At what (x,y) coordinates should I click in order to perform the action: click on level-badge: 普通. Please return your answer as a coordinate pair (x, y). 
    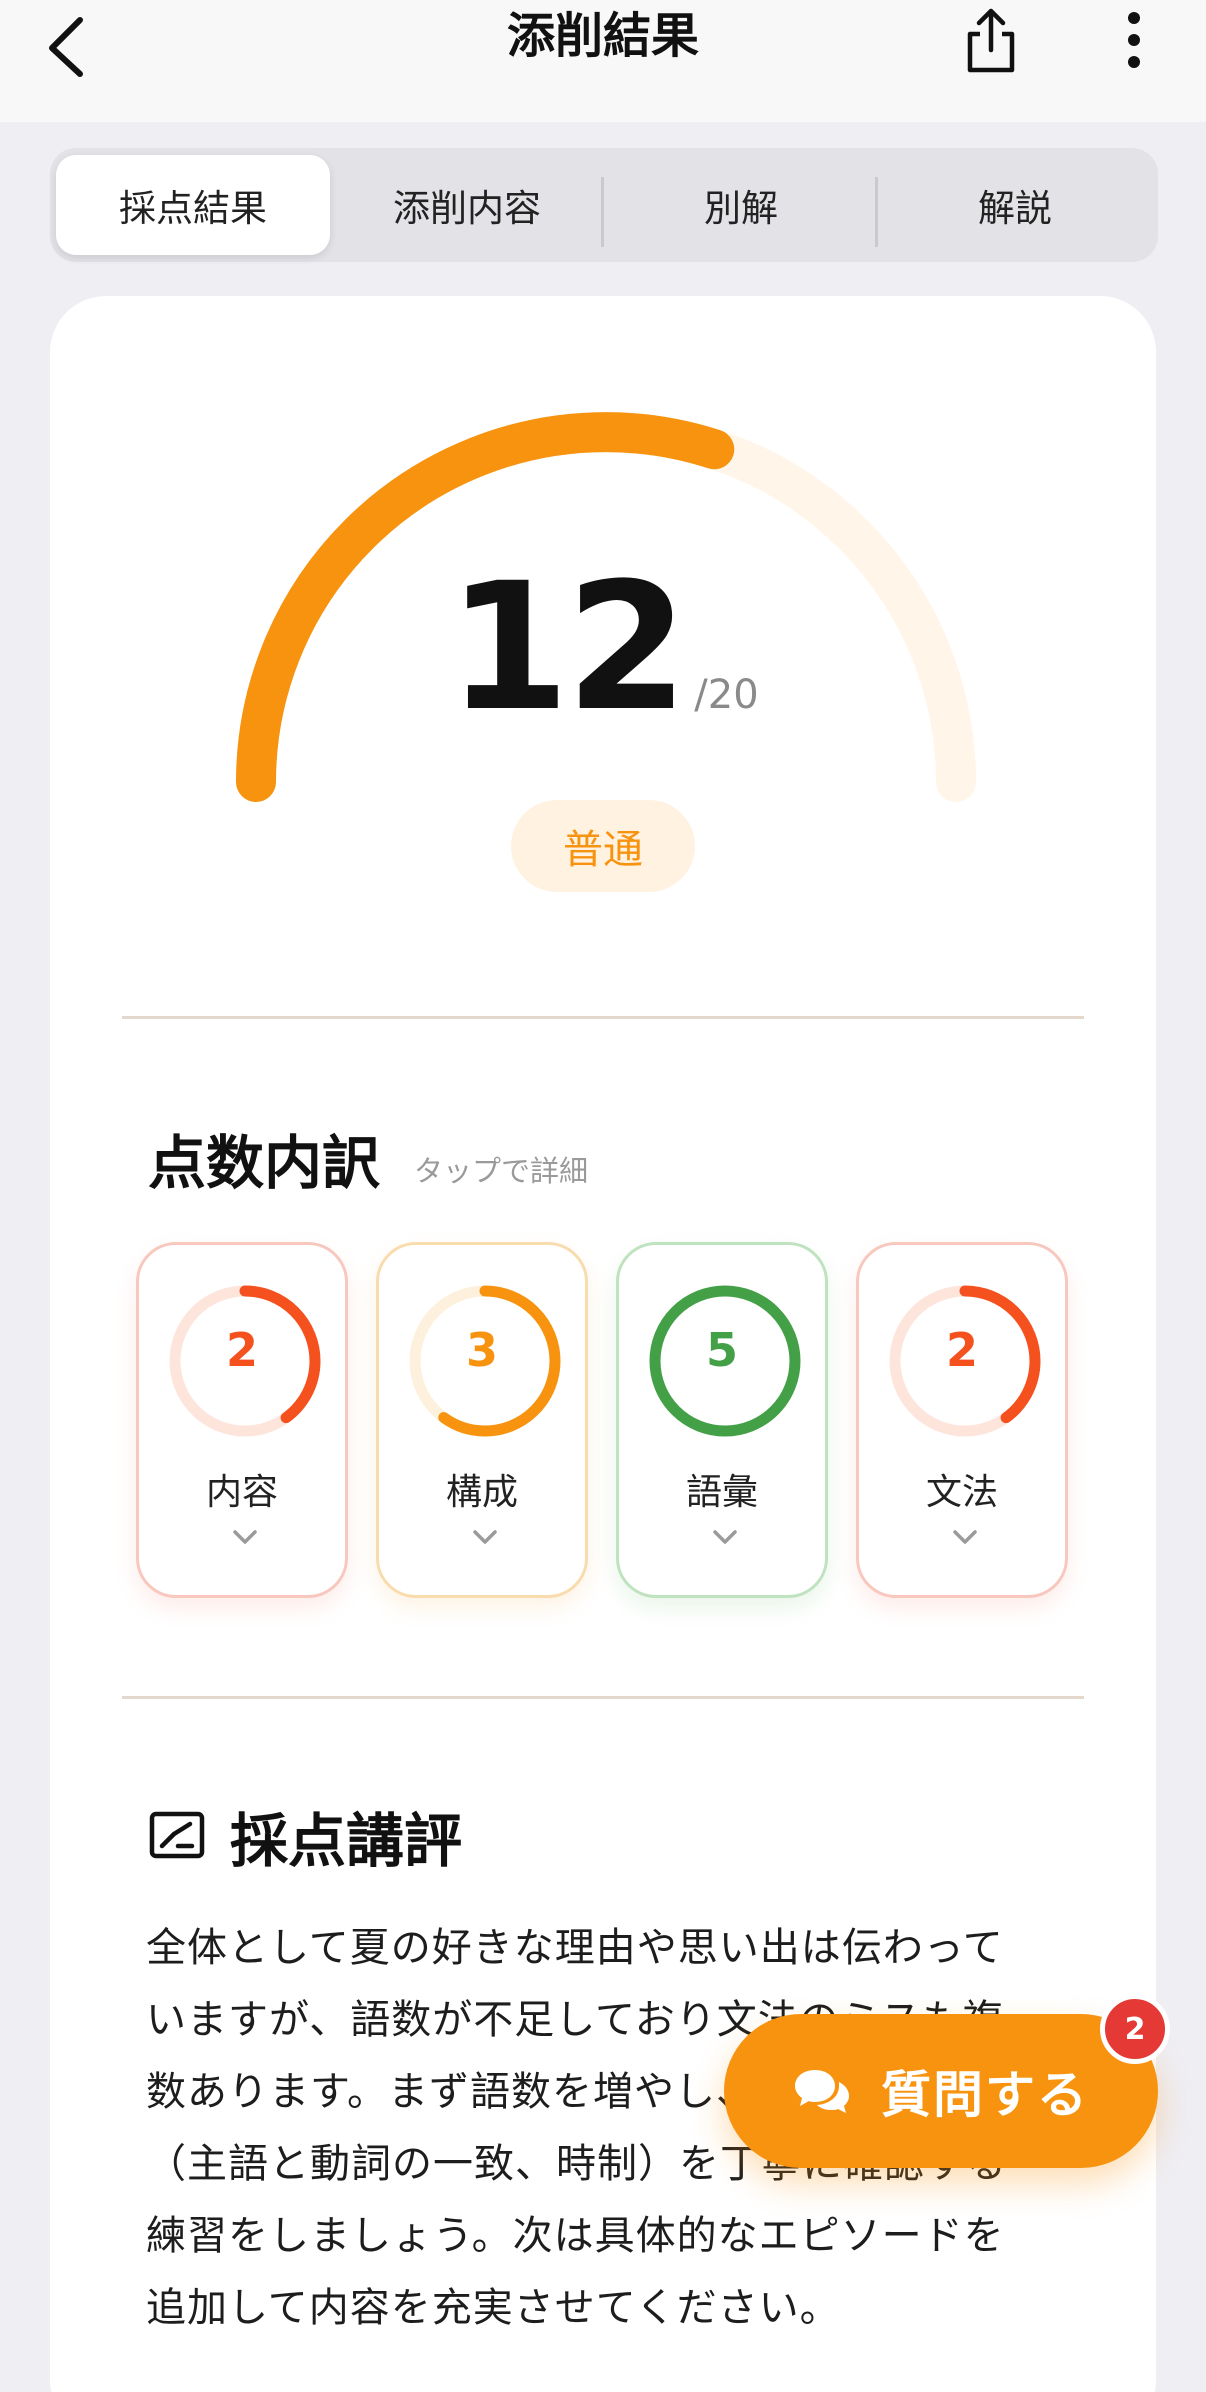
    Looking at the image, I should click on (603, 846).